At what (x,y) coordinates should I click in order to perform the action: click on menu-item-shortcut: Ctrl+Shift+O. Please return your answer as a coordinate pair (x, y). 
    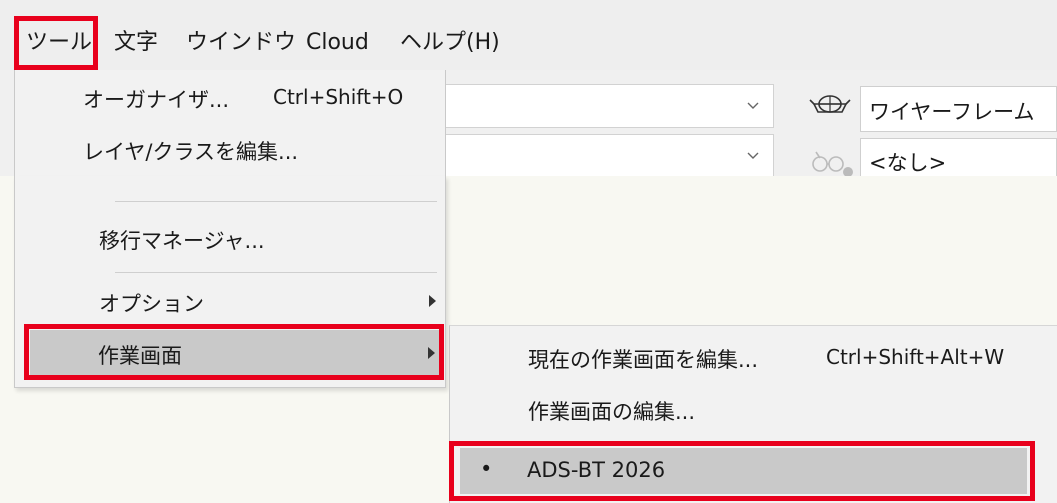
    Looking at the image, I should click on (338, 97).